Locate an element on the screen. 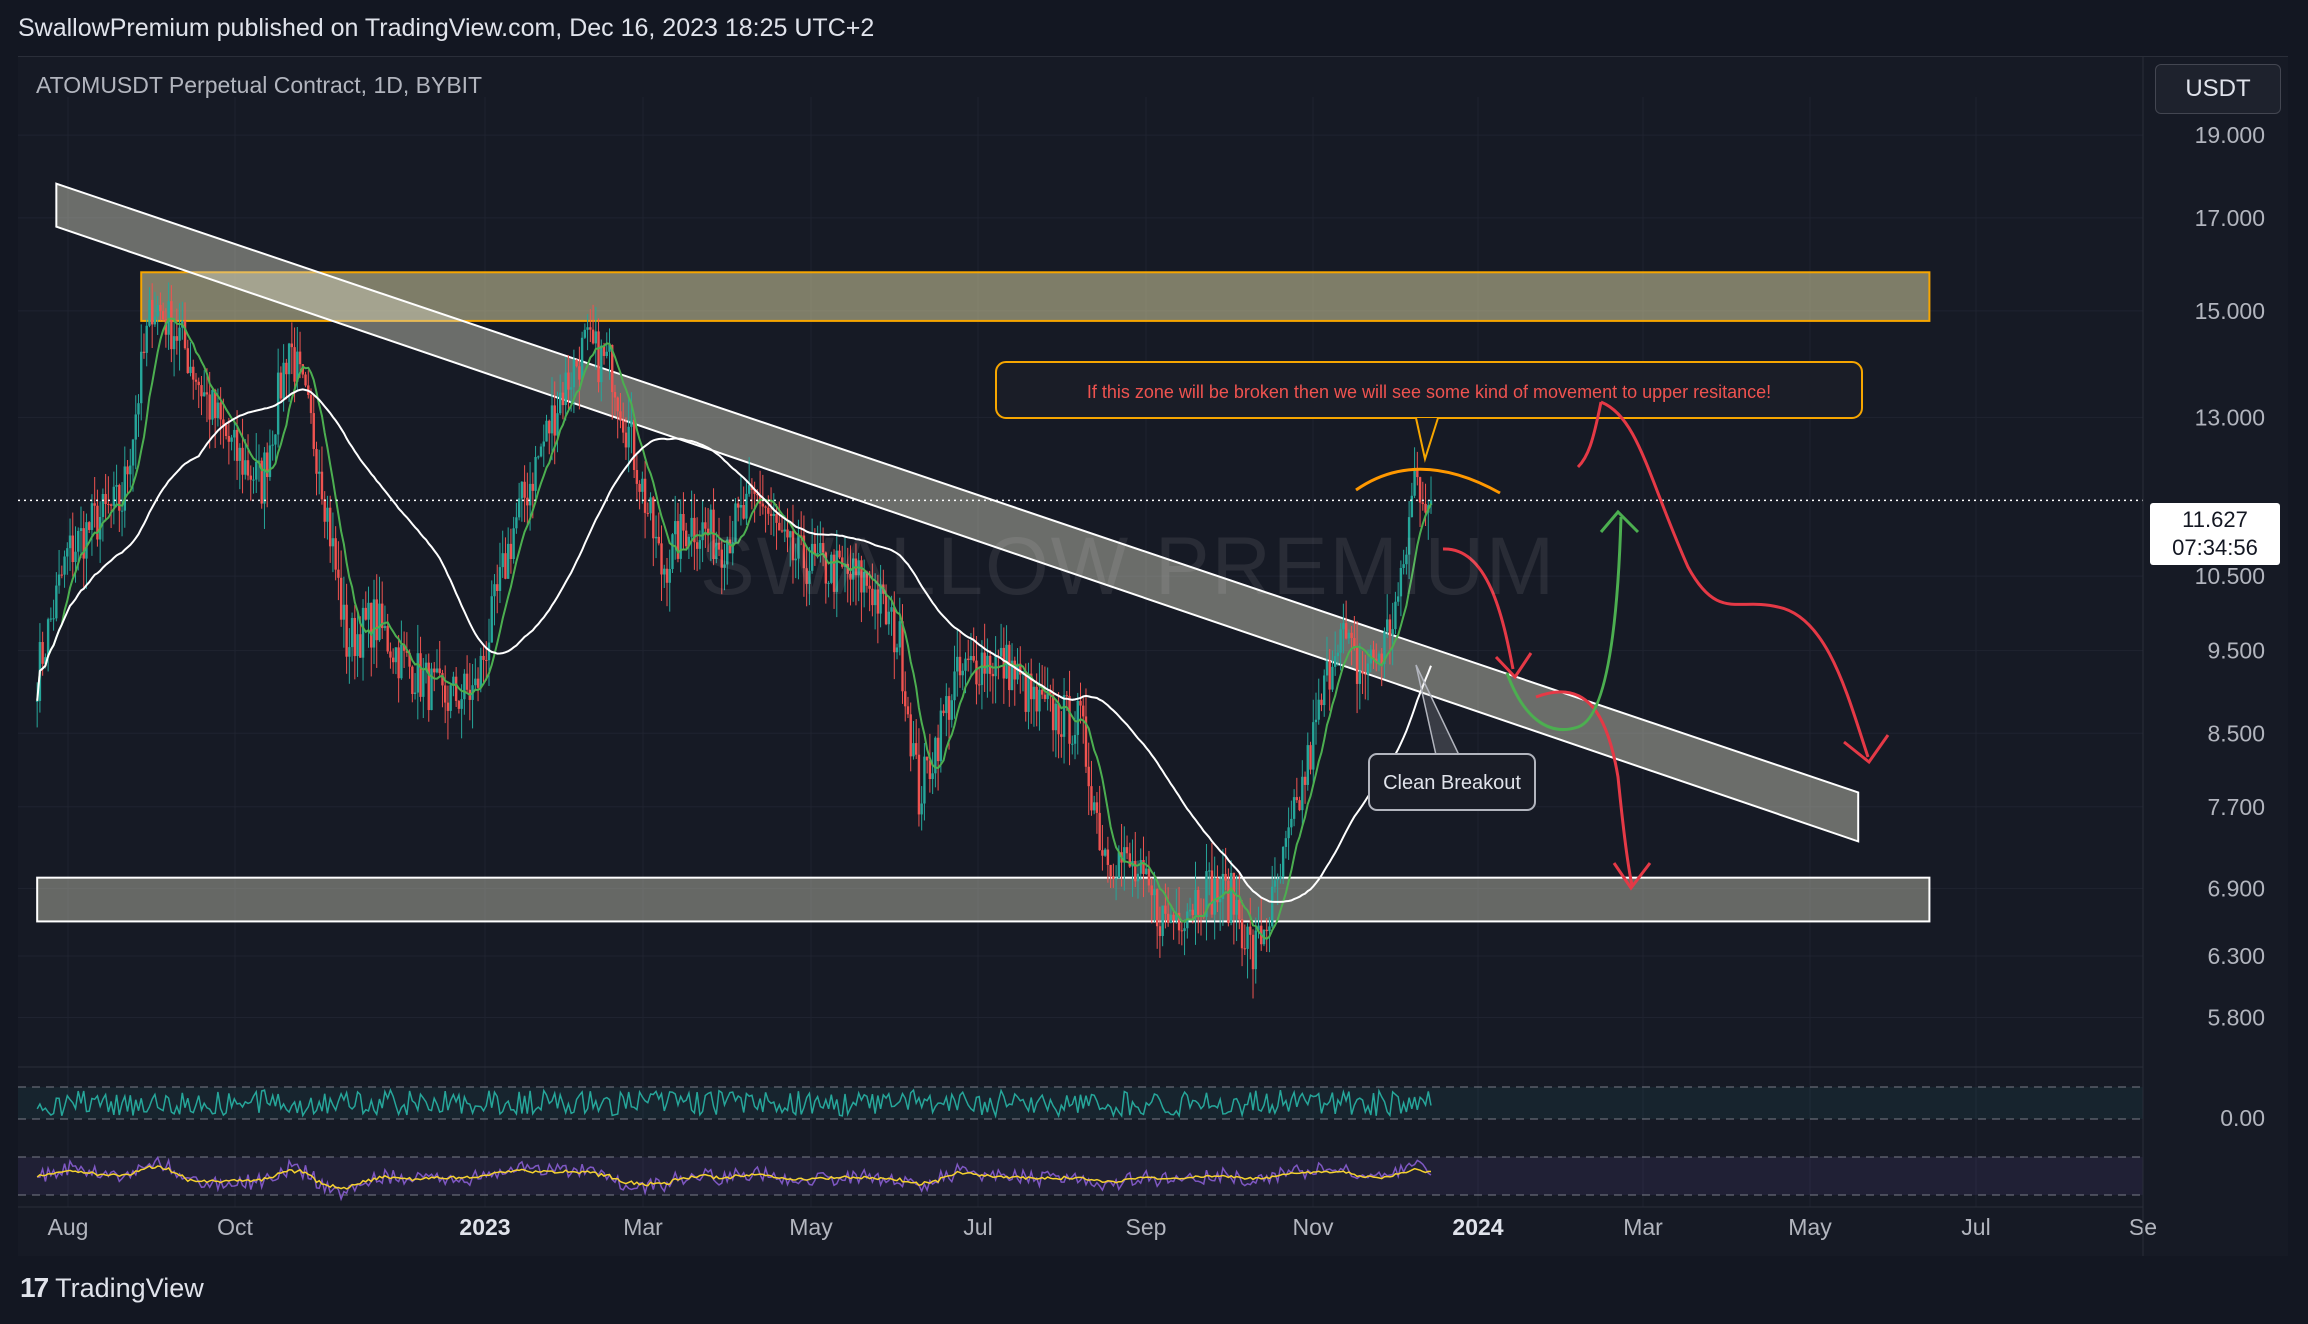 The width and height of the screenshot is (2308, 1324). x-tick-label: Jul is located at coordinates (1975, 1227).